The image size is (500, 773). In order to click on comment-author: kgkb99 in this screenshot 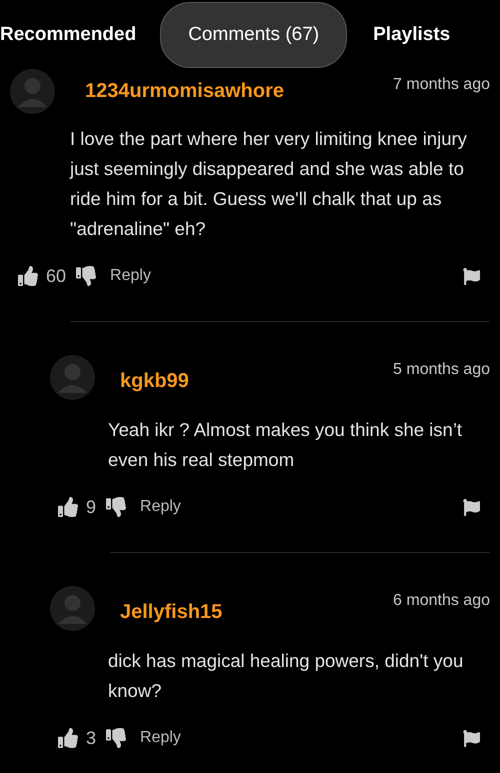, I will do `click(257, 377)`.